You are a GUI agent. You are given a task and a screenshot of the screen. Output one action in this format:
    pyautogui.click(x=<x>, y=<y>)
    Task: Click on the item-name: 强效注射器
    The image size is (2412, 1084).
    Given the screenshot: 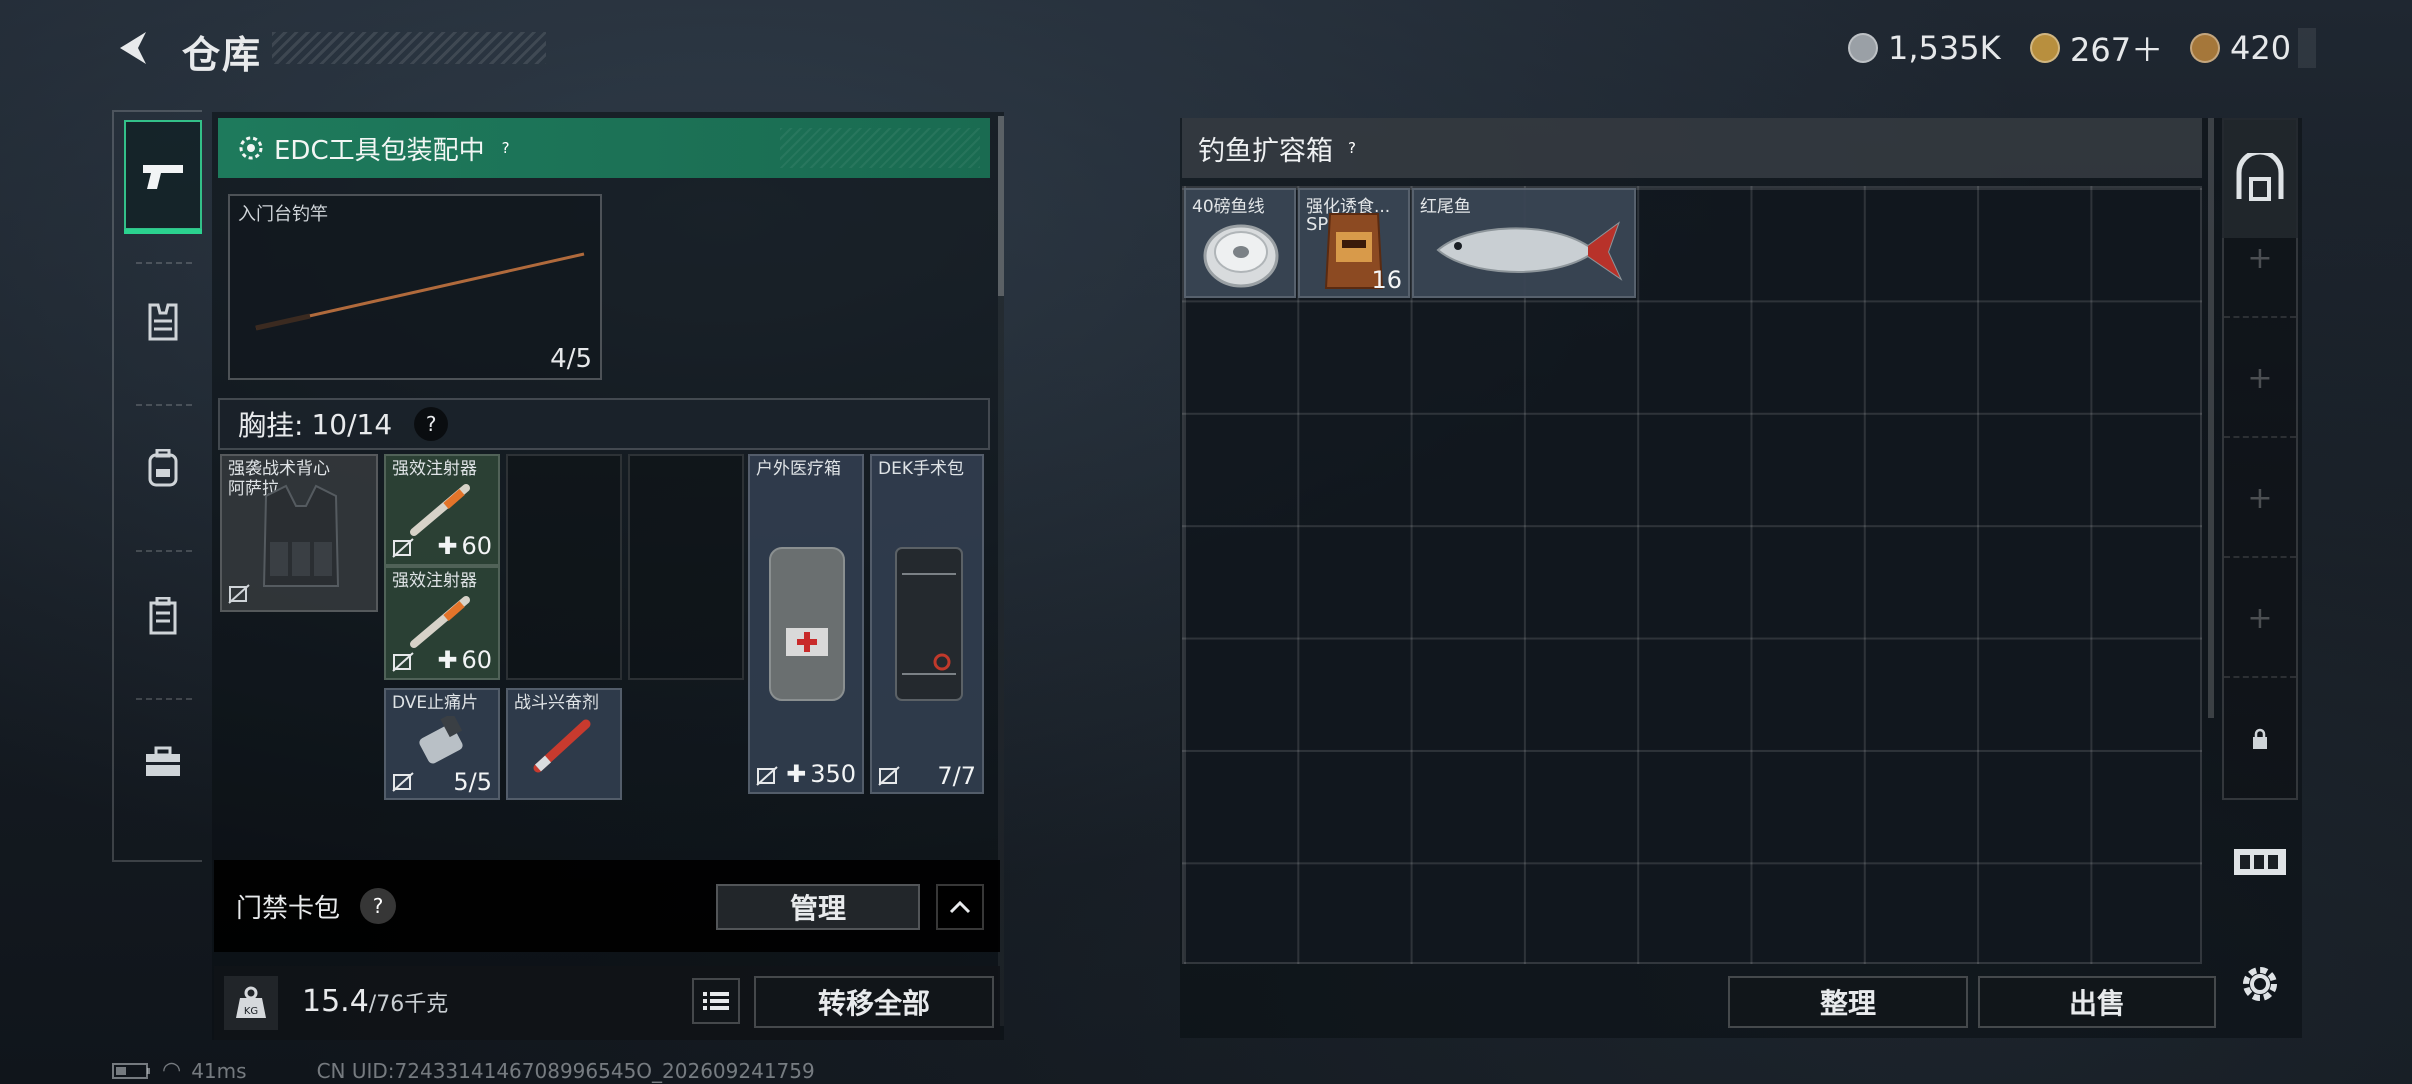 What is the action you would take?
    pyautogui.click(x=434, y=469)
    